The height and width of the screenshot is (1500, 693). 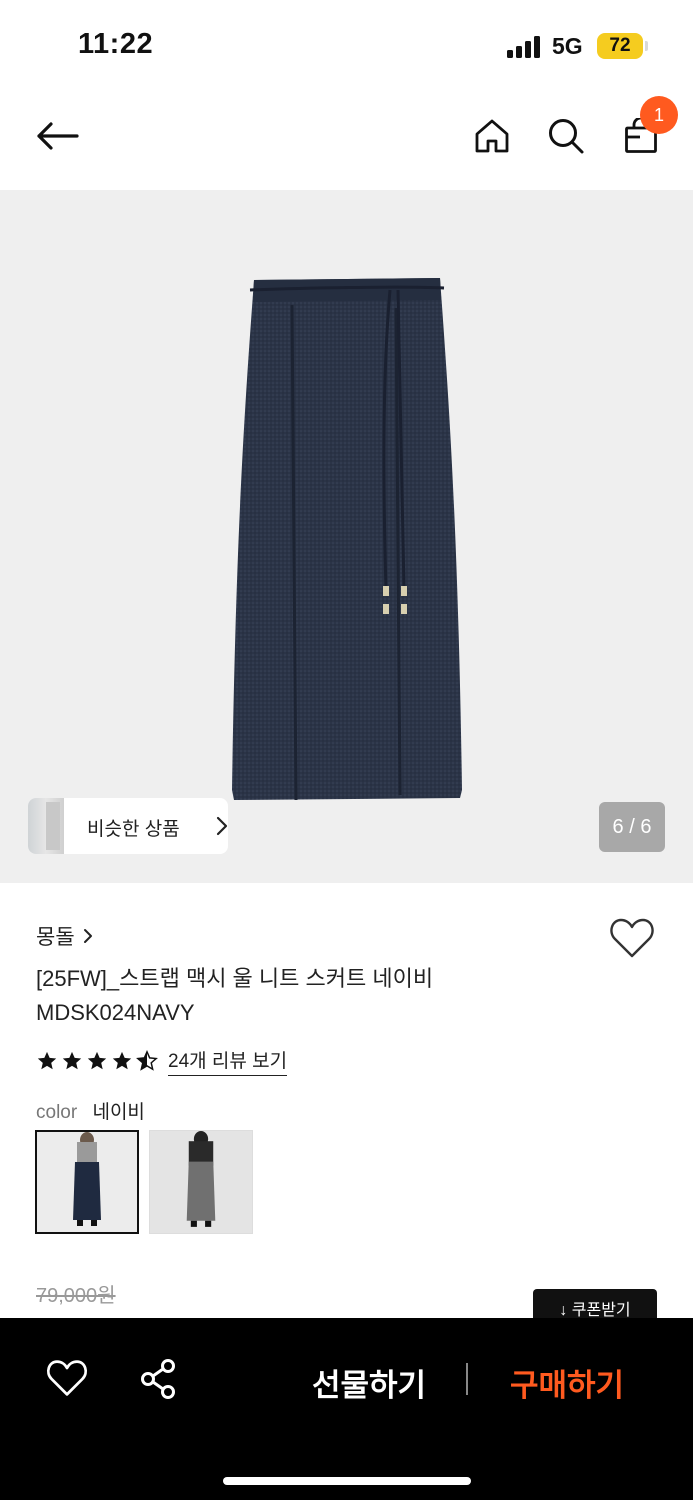 I want to click on rating-stars, so click(x=97, y=1061).